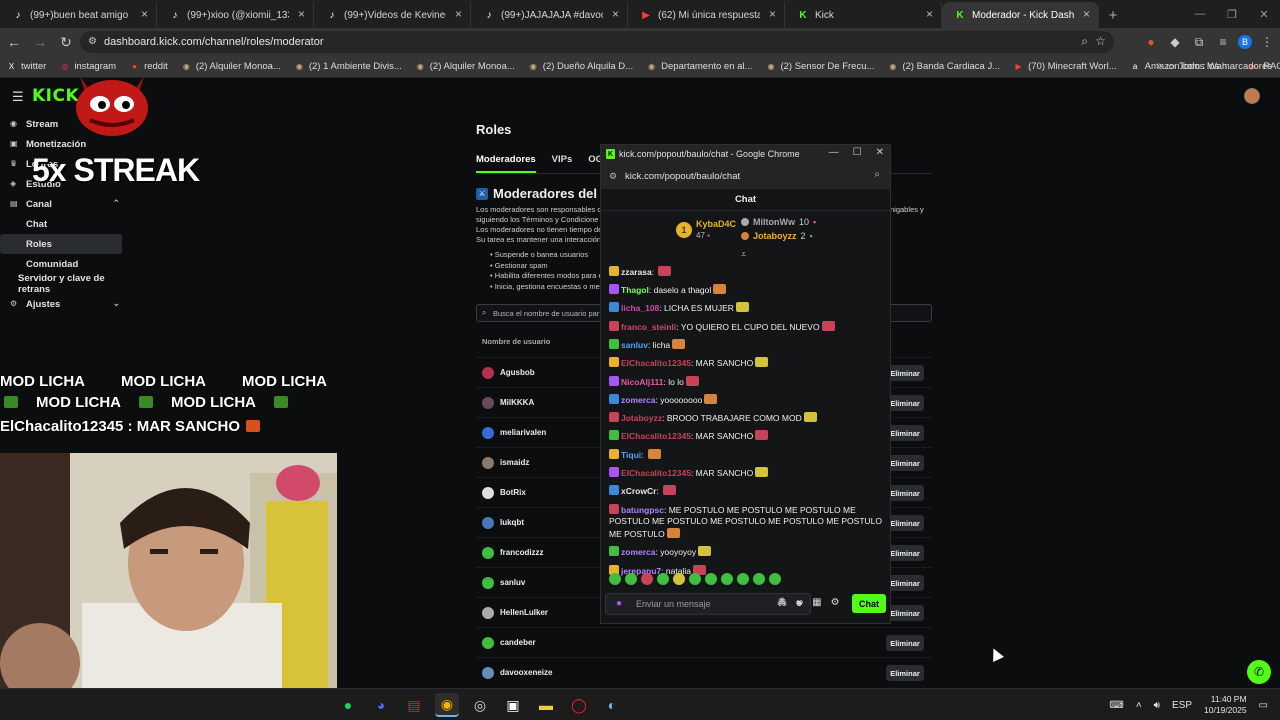 This screenshot has width=1280, height=720. Describe the element at coordinates (641, 418) in the screenshot. I see `chat-username: Jotaboyzz` at that location.